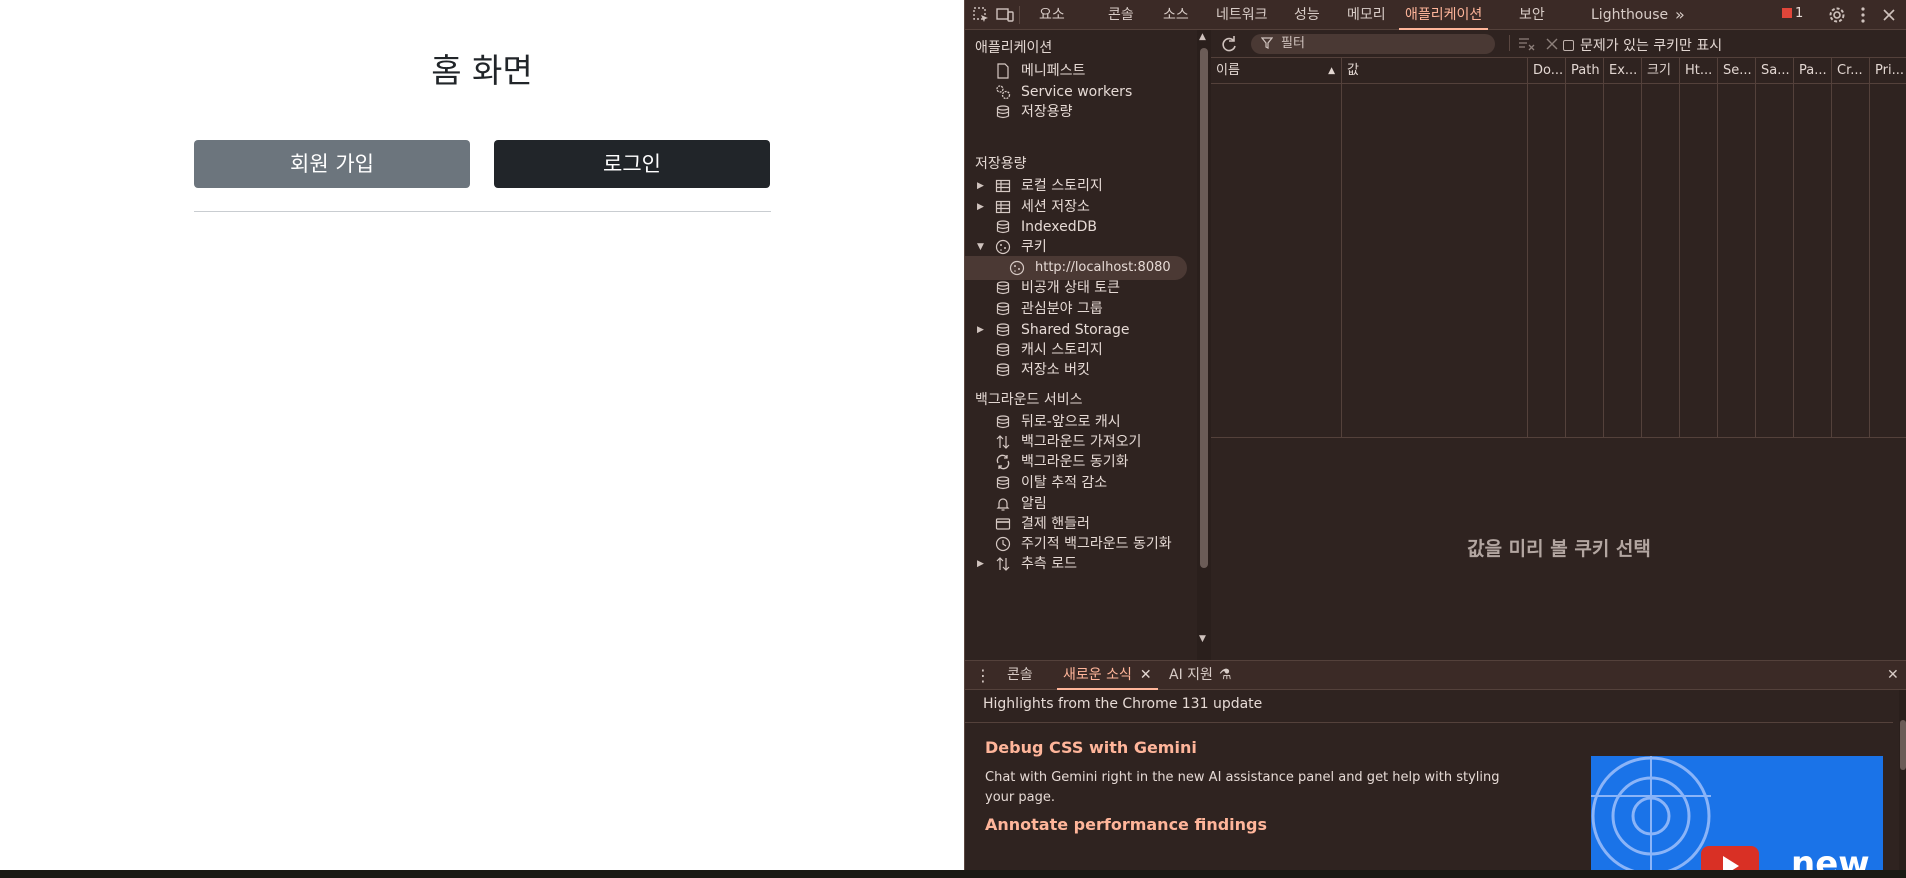 This screenshot has height=878, width=1906. Describe the element at coordinates (1126, 824) in the screenshot. I see `news-title: Annotate performance findings` at that location.